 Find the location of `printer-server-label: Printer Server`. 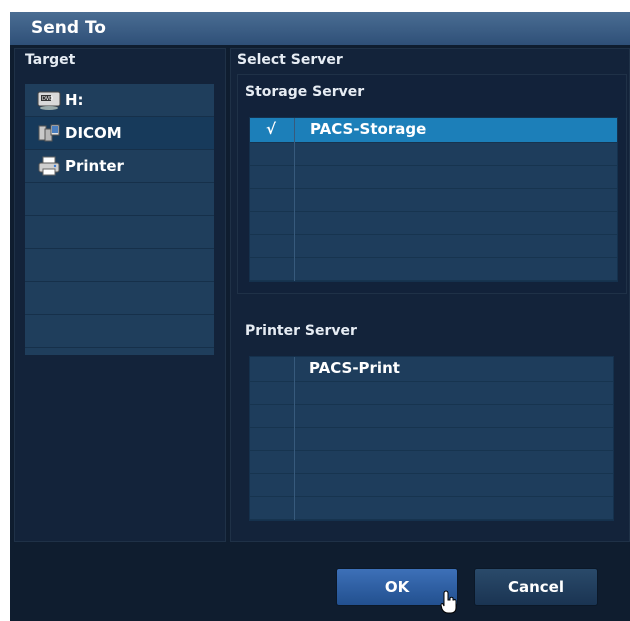

printer-server-label: Printer Server is located at coordinates (301, 331).